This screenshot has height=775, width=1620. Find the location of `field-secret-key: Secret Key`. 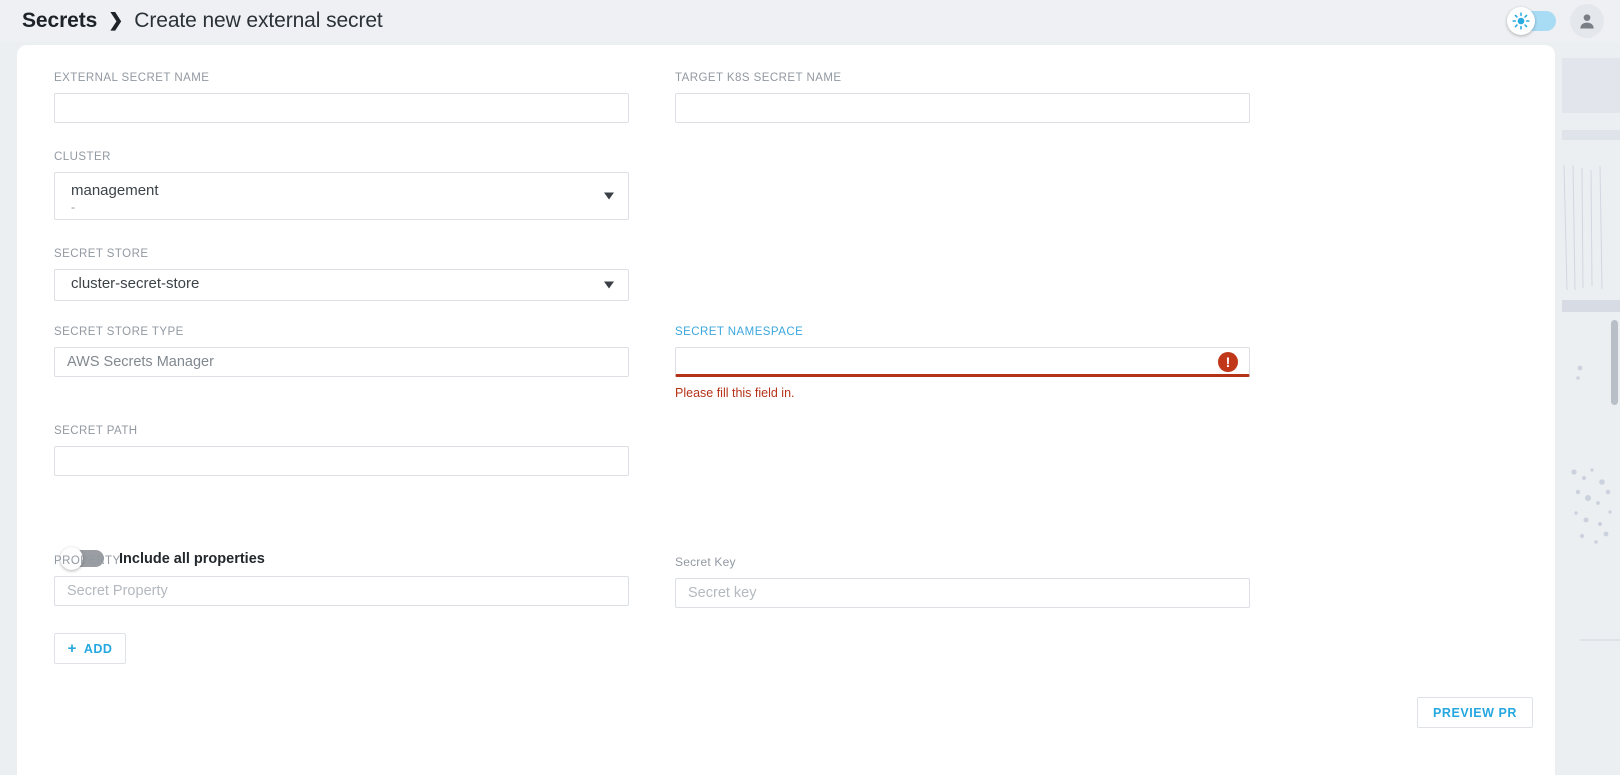

field-secret-key: Secret Key is located at coordinates (962, 581).